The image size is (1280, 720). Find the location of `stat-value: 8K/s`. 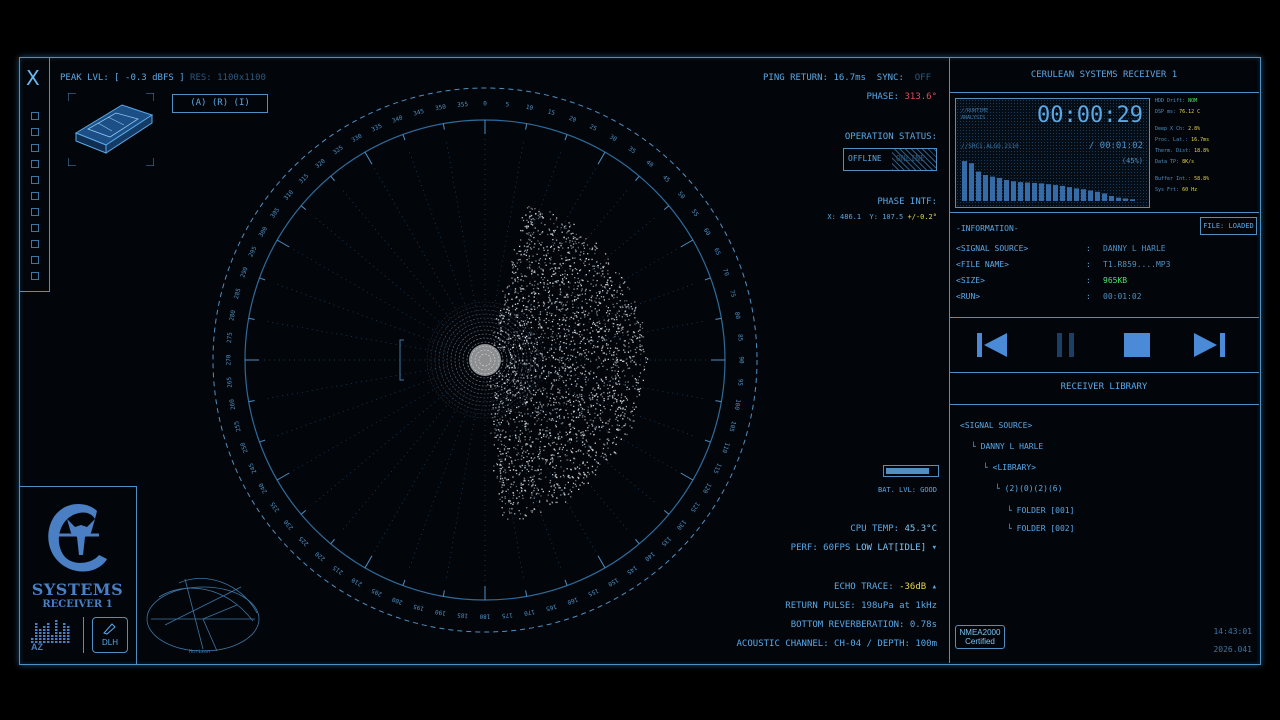

stat-value: 8K/s is located at coordinates (1188, 162).